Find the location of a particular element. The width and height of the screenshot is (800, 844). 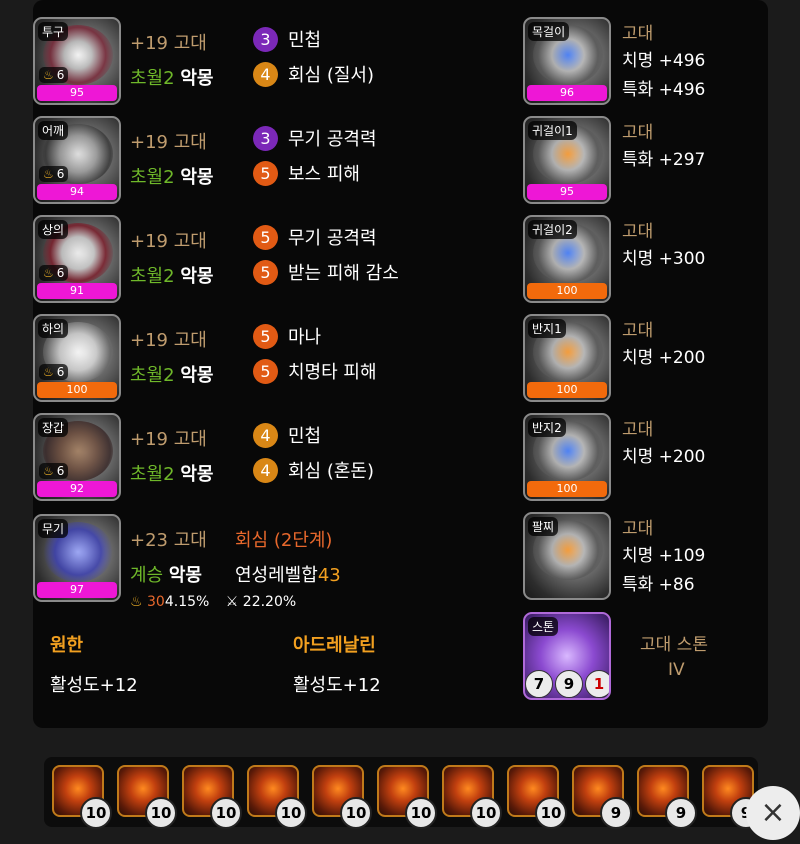

stone-thumb: 스톤 7 9 1 is located at coordinates (567, 656).